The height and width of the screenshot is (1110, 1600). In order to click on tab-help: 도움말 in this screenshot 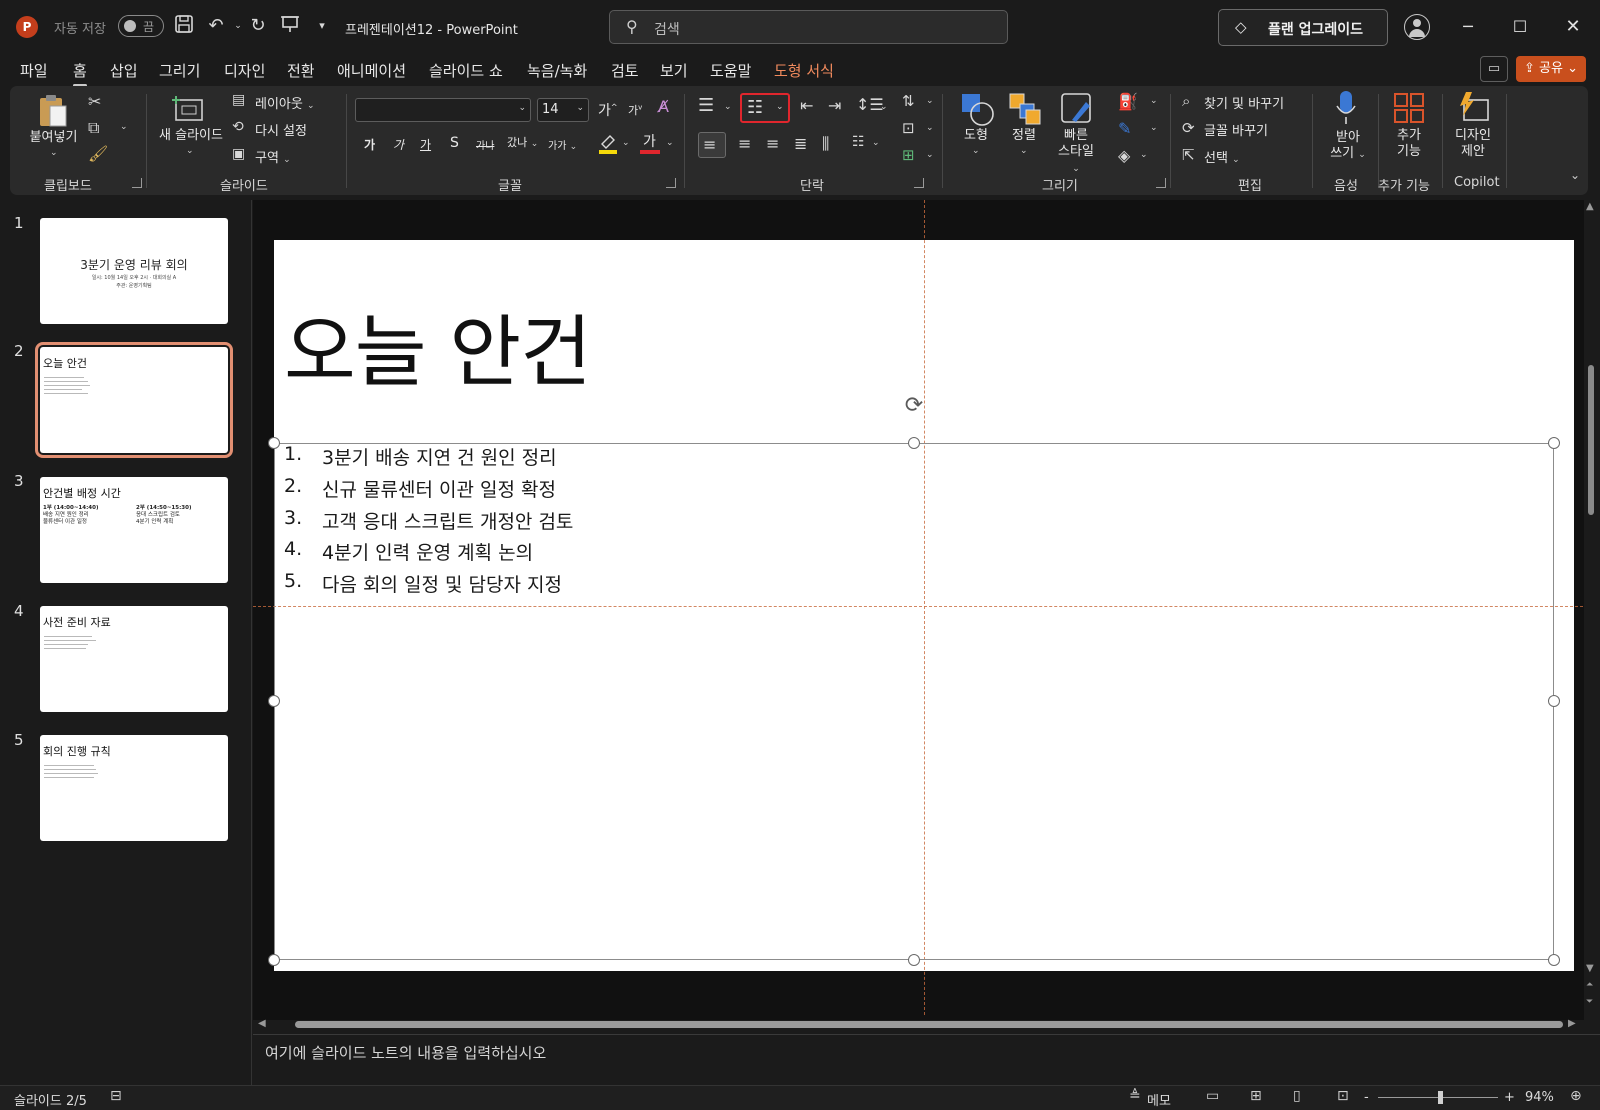, I will do `click(730, 70)`.